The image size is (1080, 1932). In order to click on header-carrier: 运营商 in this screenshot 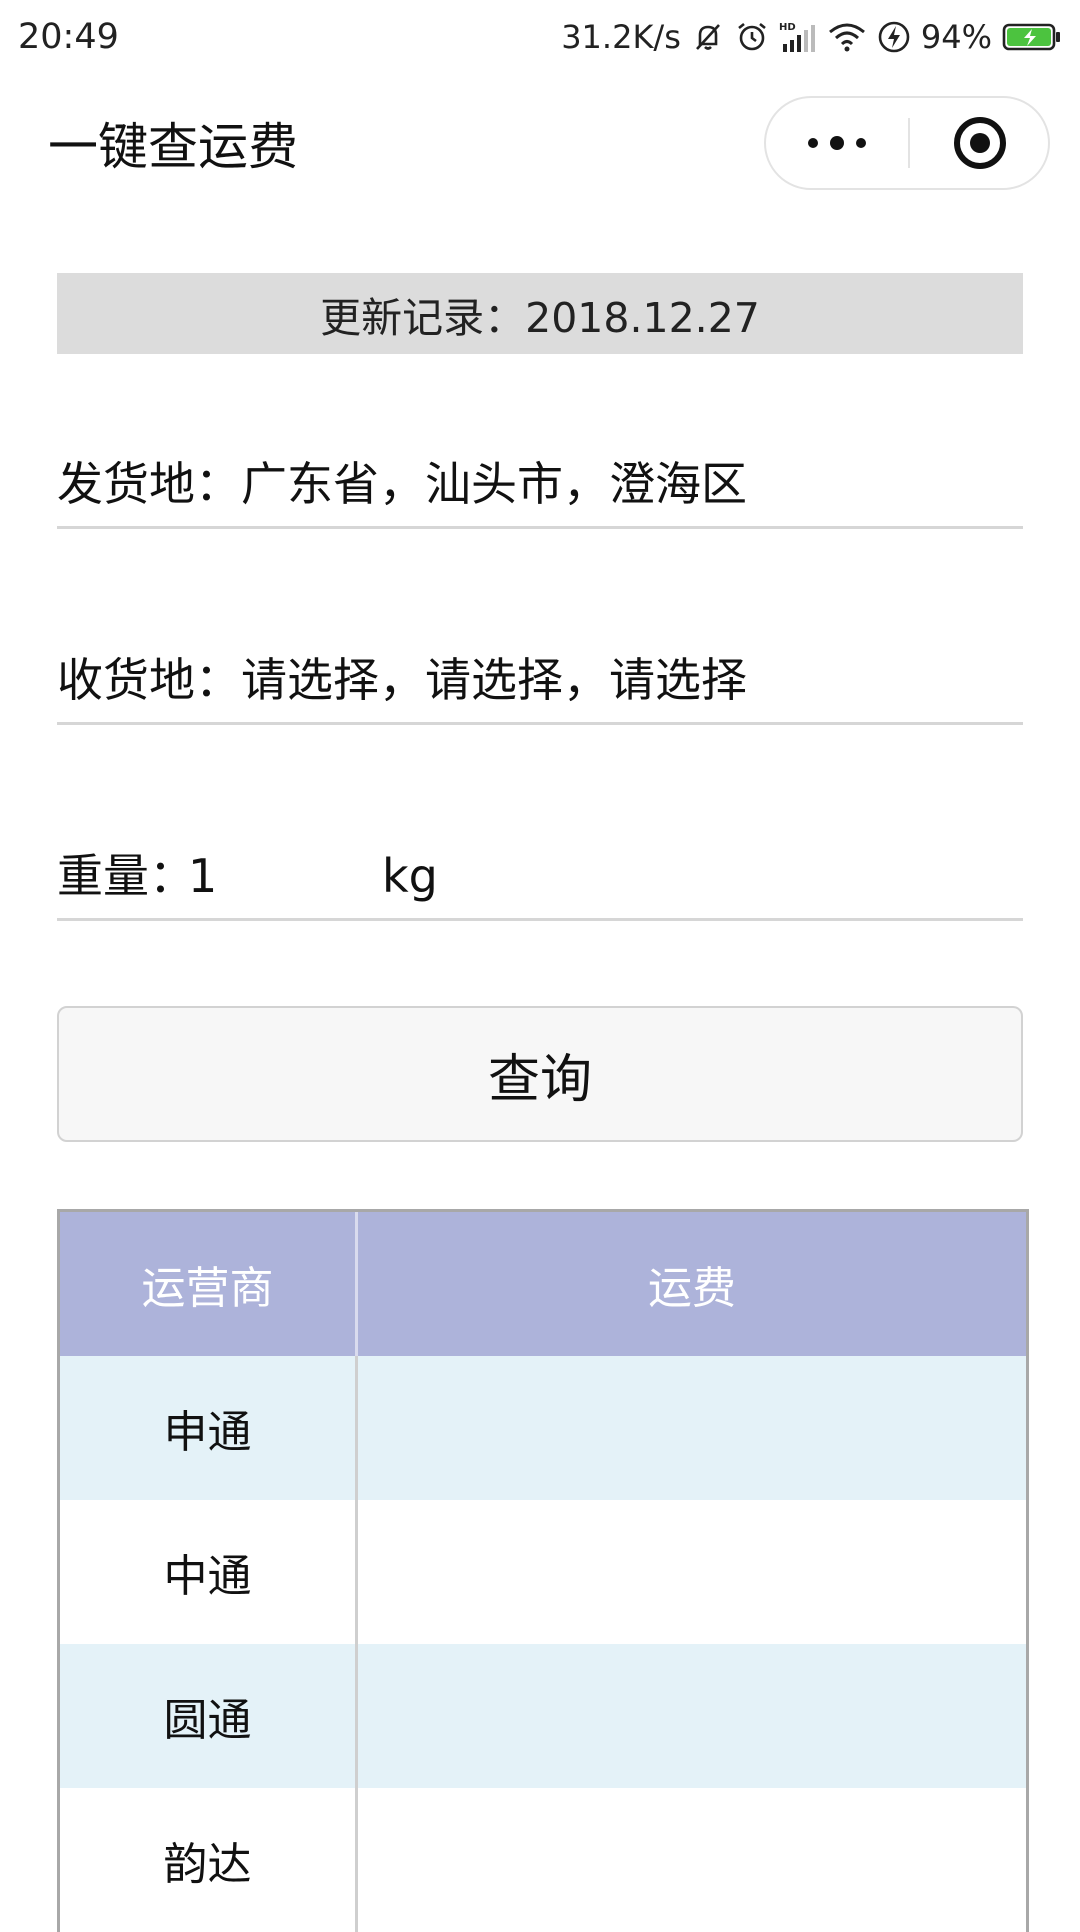, I will do `click(209, 1284)`.